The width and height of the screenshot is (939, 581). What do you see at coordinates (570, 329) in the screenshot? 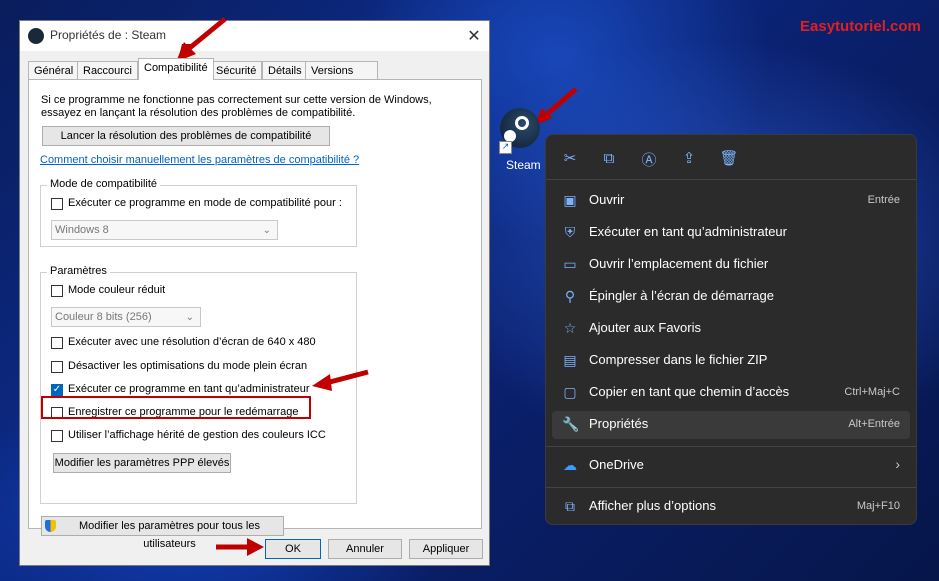
I see `star-icon: ☆` at bounding box center [570, 329].